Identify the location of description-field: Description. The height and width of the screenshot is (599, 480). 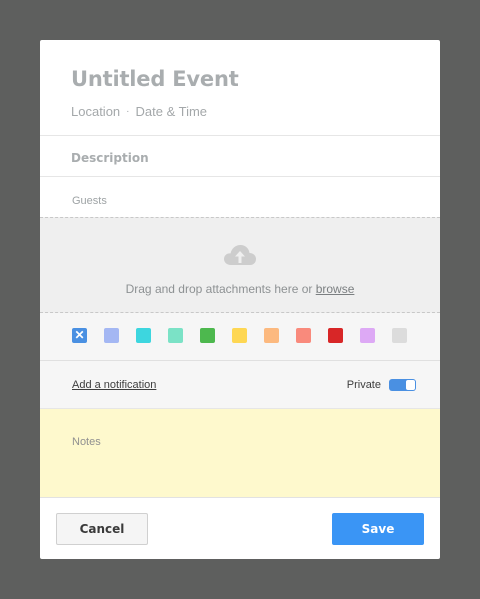
(240, 156).